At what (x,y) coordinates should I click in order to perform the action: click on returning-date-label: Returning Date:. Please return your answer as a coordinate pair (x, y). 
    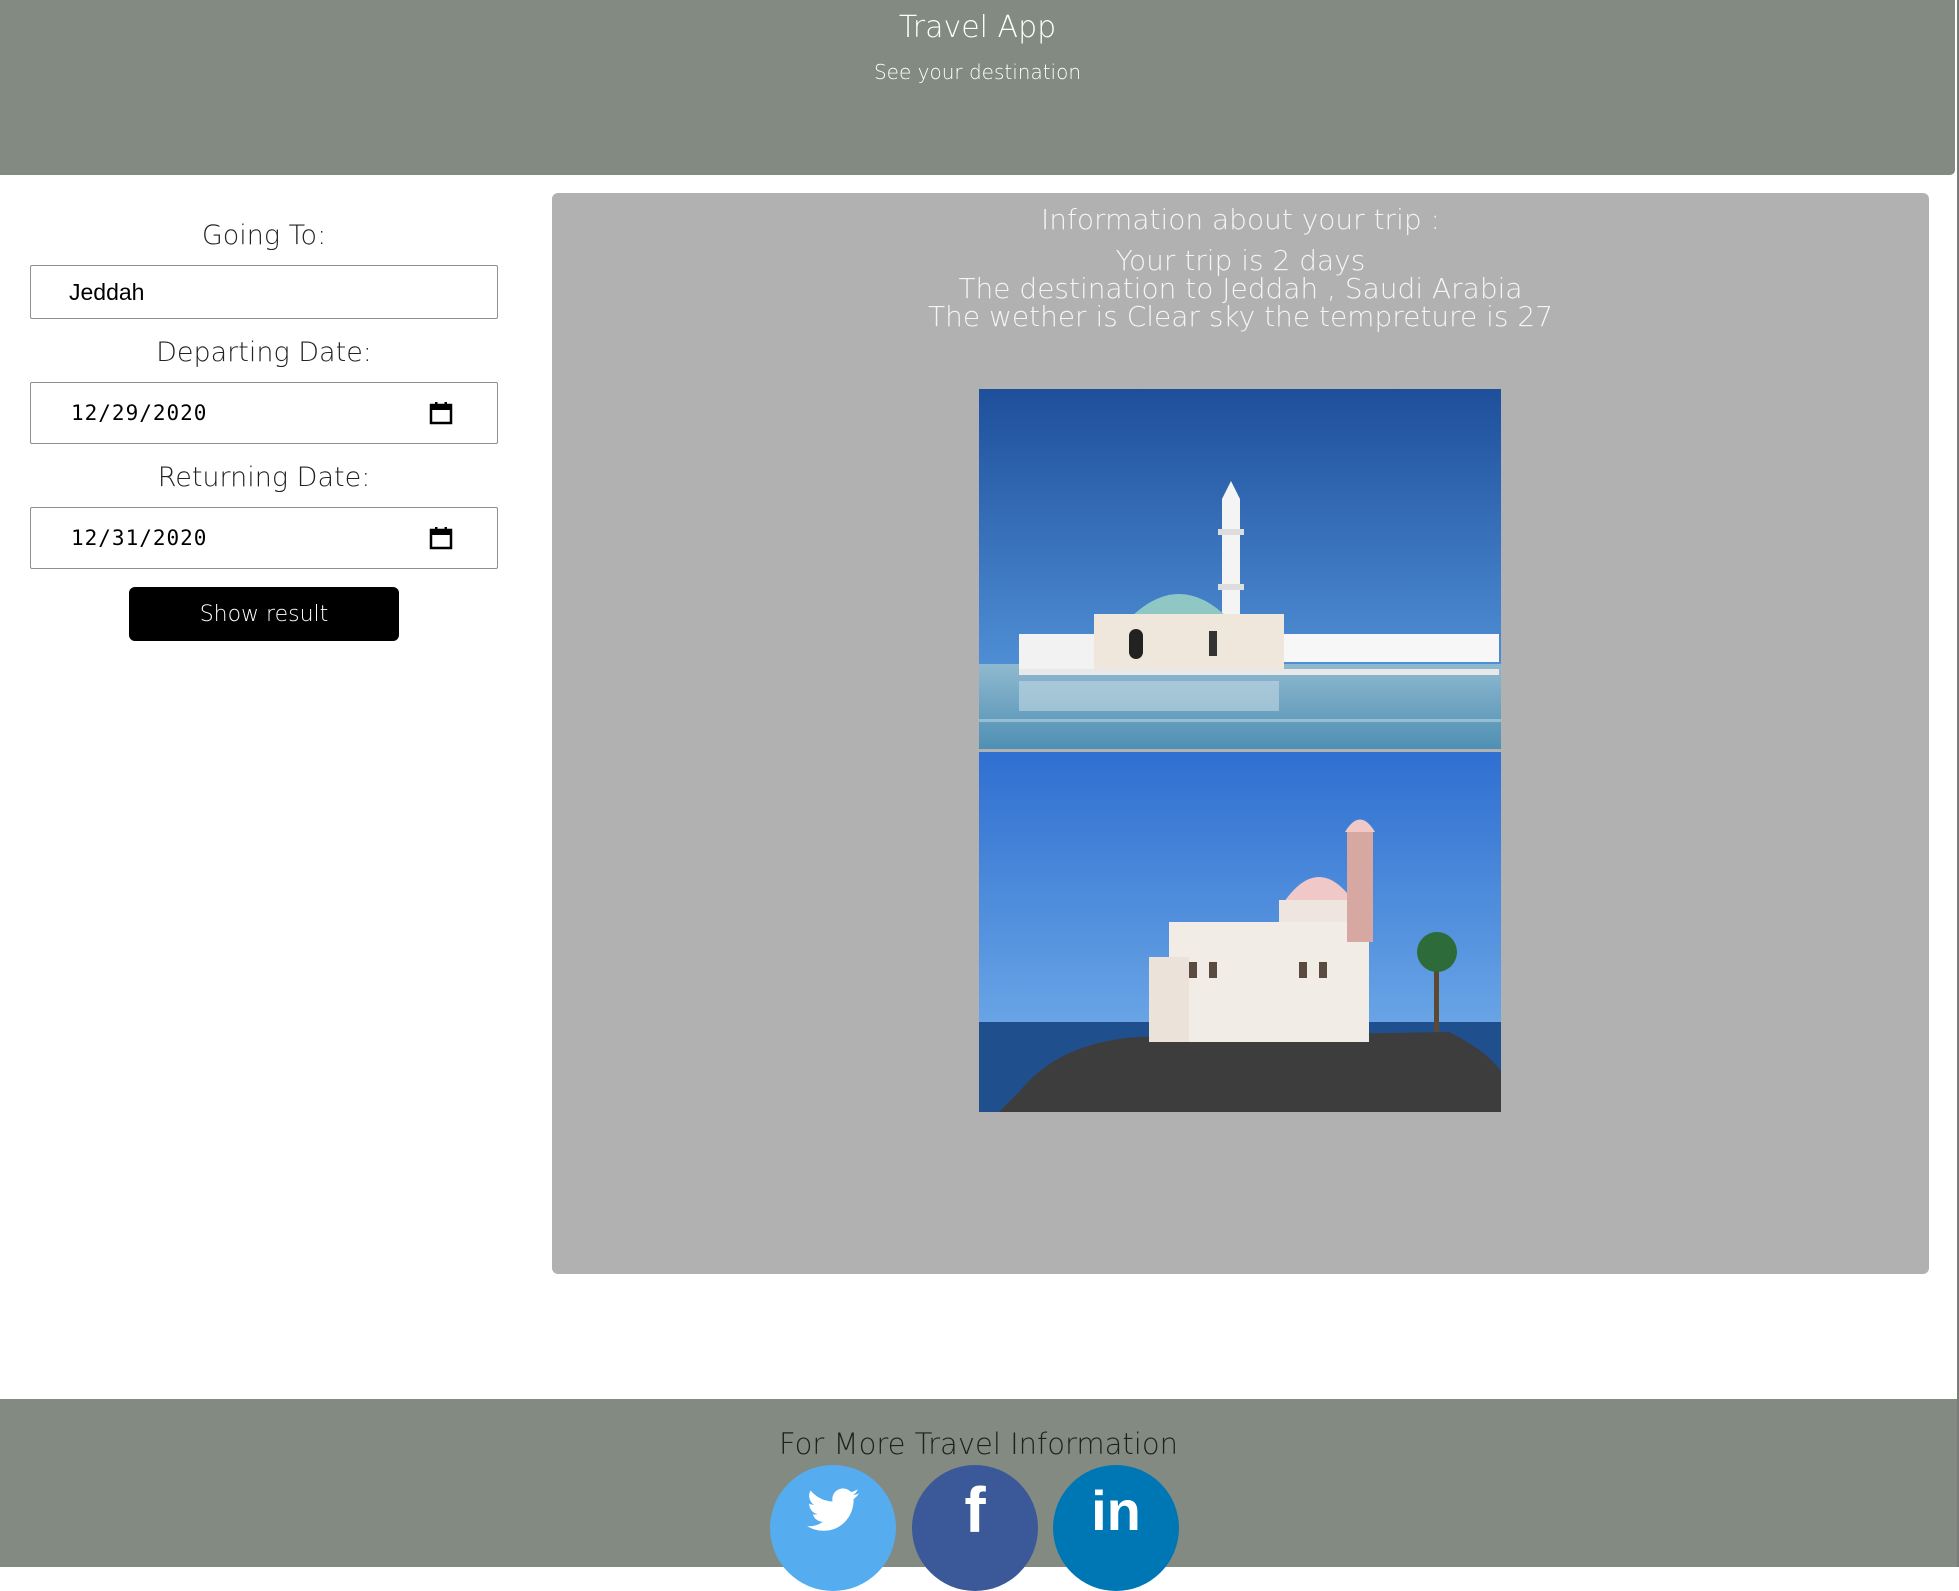
    Looking at the image, I should click on (264, 477).